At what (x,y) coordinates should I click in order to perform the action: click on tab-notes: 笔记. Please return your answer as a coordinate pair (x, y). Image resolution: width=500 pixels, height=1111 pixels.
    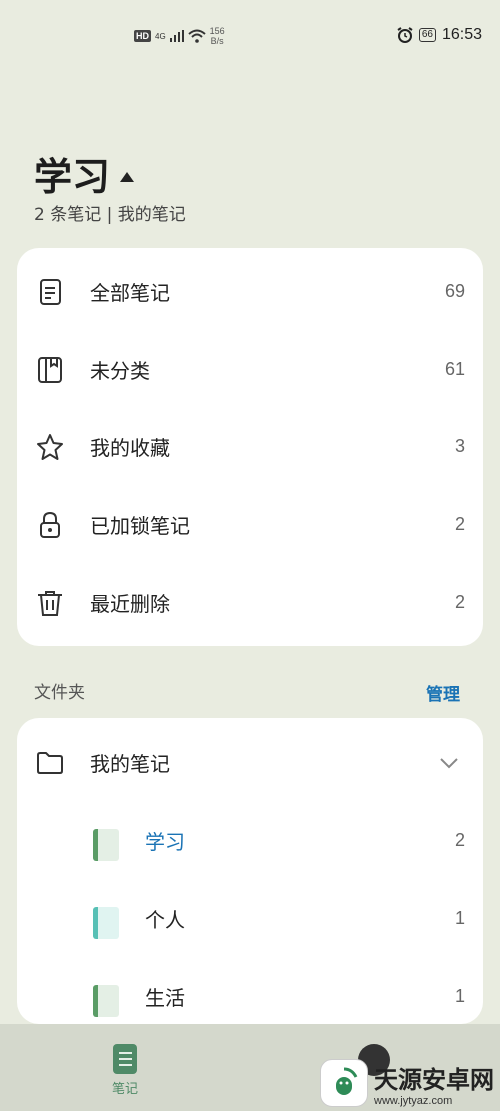
    Looking at the image, I should click on (125, 1070).